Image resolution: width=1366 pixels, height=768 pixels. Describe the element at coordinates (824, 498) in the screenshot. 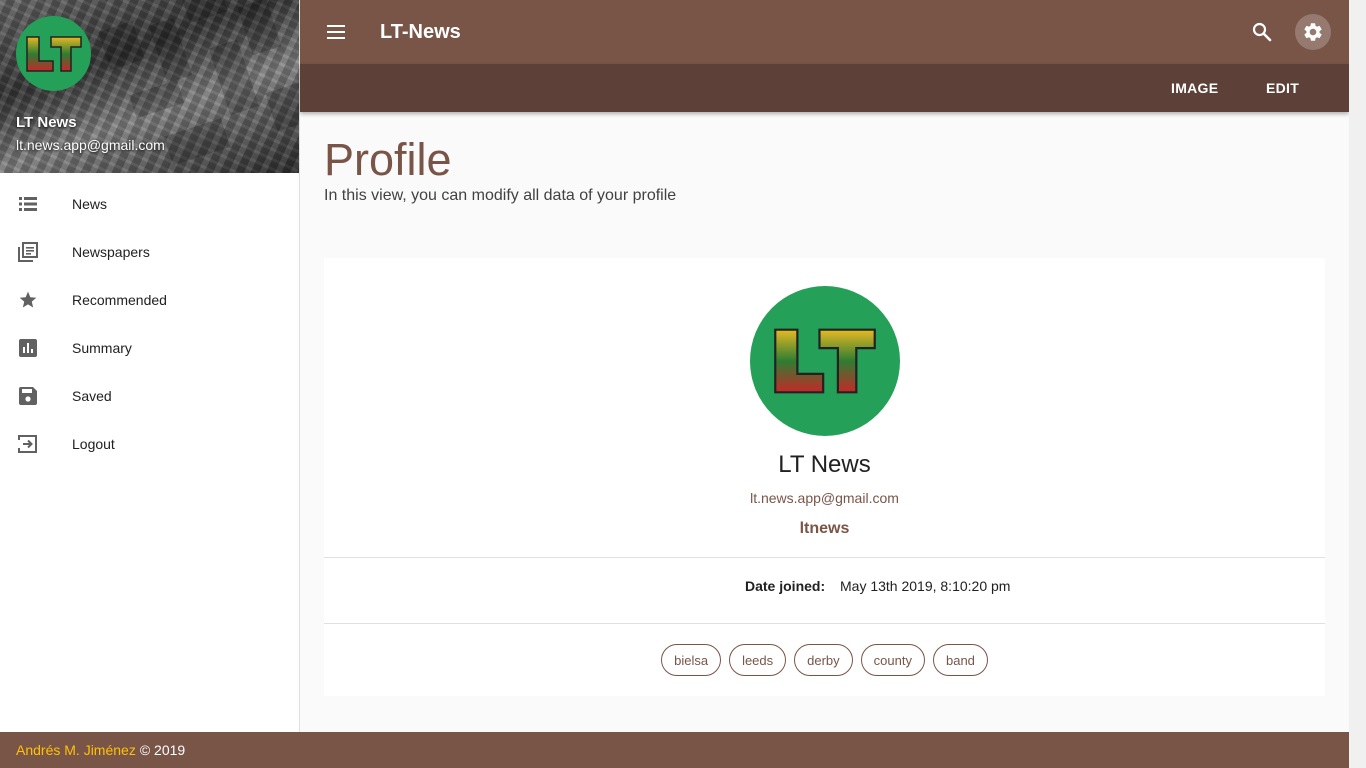

I see `profile-email: lt.news.app@gmail.com` at that location.